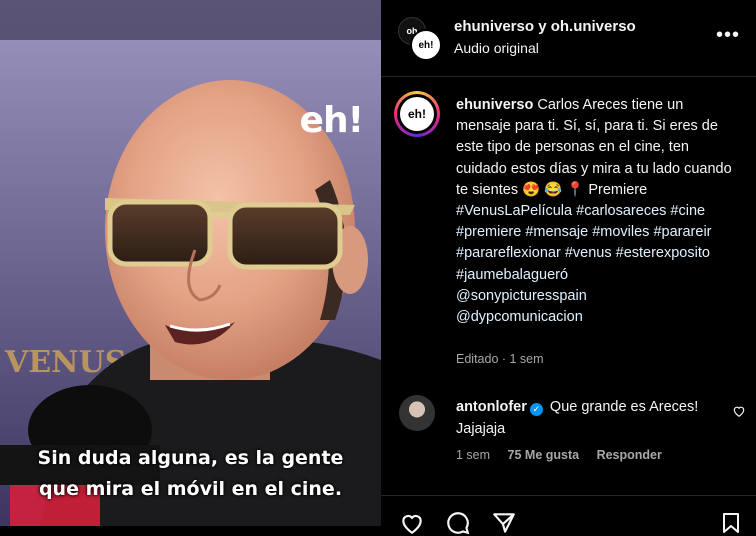  Describe the element at coordinates (687, 211) in the screenshot. I see `hashtag: #cine` at that location.